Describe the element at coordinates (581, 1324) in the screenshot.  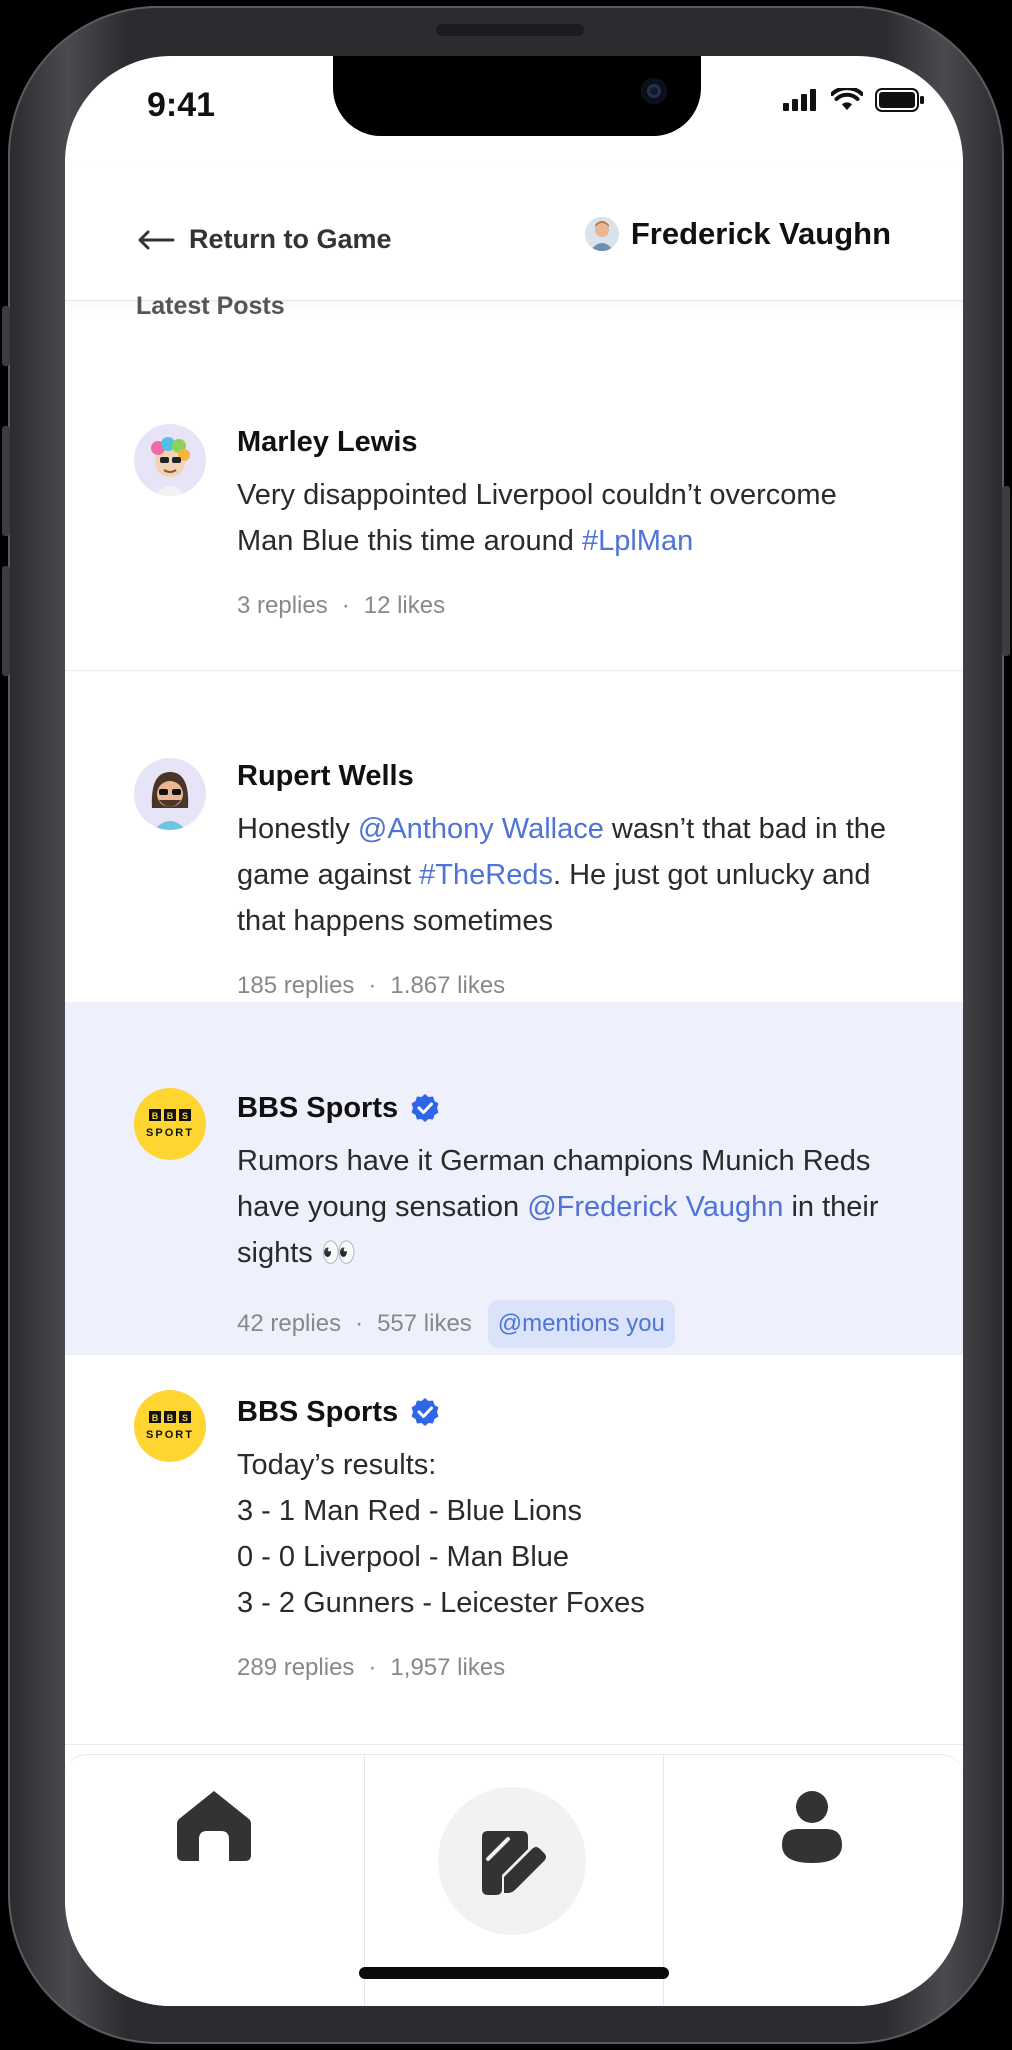
I see `mentions-you-badge: @mentions you` at that location.